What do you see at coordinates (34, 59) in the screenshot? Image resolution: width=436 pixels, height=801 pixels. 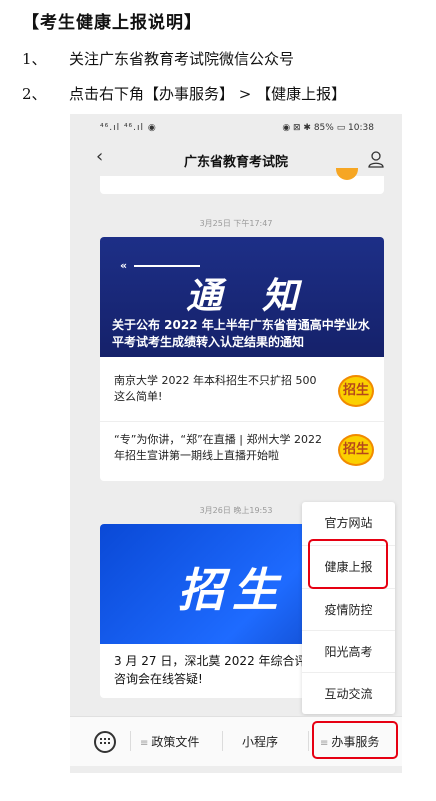 I see `step-number: 1、` at bounding box center [34, 59].